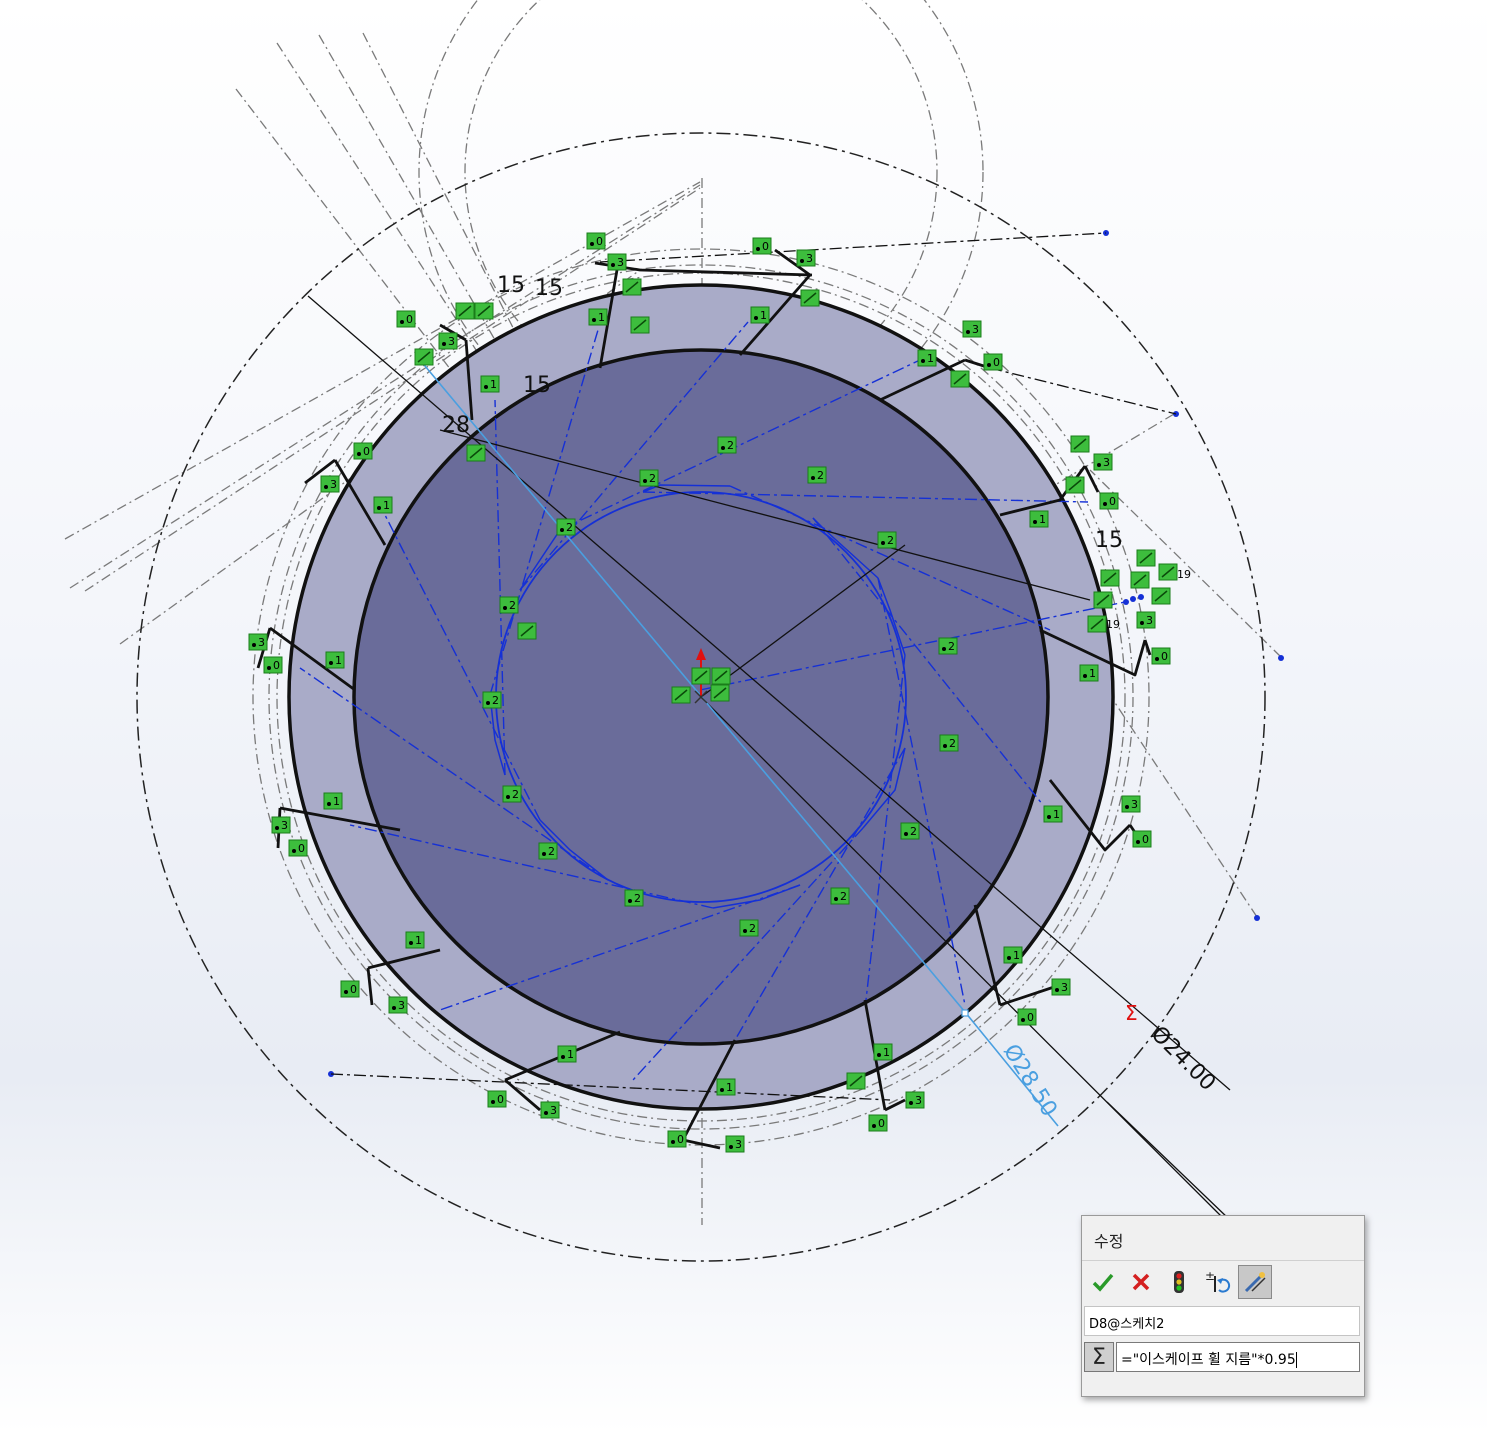 The width and height of the screenshot is (1487, 1433). Describe the element at coordinates (1217, 1282) in the screenshot. I see `reverse-dimension-button: ±` at that location.